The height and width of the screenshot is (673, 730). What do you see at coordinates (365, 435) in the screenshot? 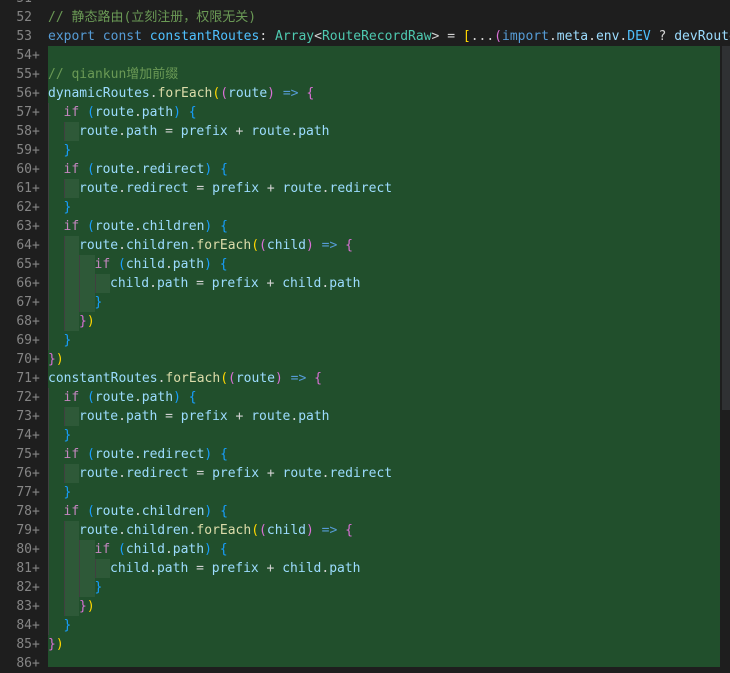
I see `code-line: 74+}` at bounding box center [365, 435].